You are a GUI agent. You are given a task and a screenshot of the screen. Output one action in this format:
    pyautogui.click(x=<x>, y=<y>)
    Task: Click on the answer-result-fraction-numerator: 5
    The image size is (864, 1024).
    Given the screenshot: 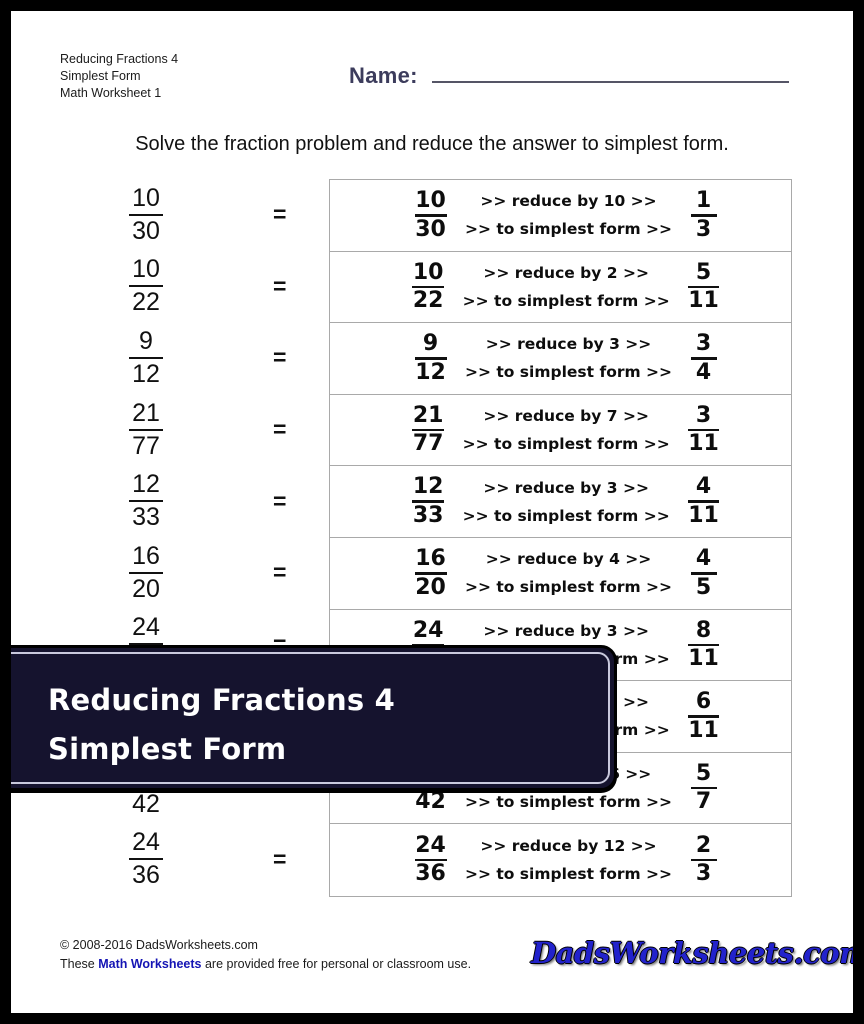 What is the action you would take?
    pyautogui.click(x=703, y=773)
    